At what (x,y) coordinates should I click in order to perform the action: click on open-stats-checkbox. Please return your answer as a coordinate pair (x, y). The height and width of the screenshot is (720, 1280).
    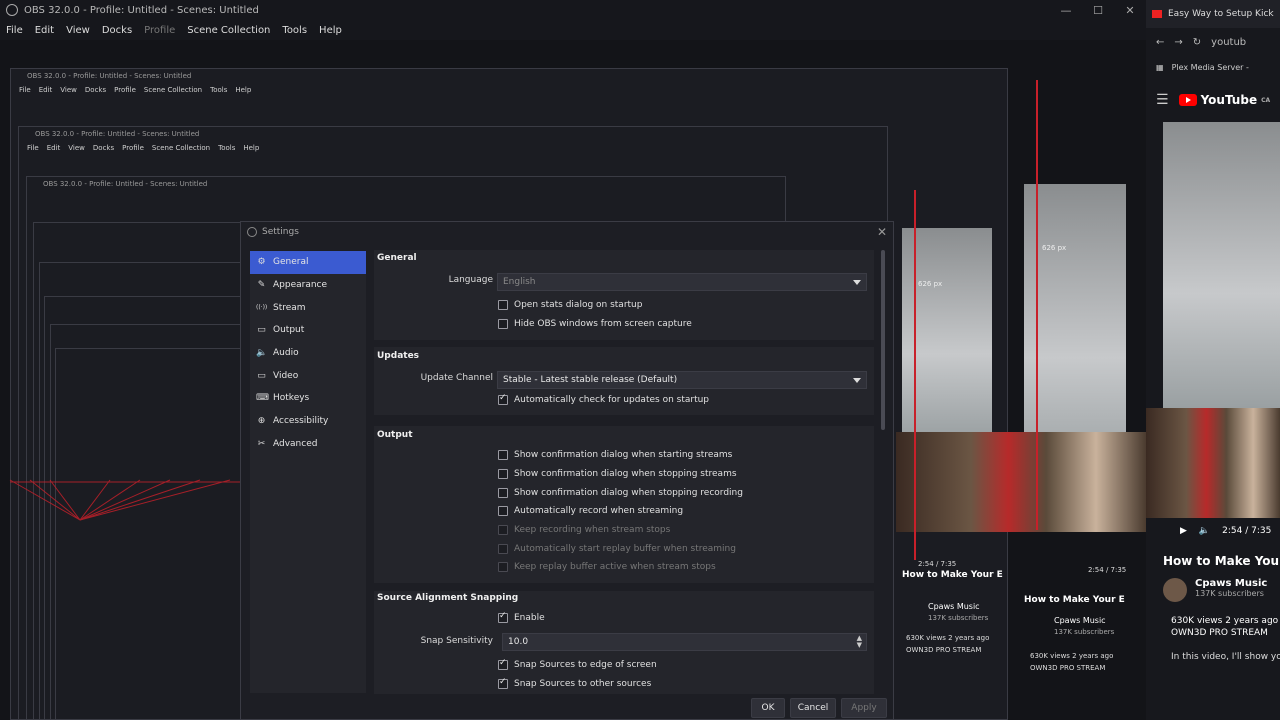
    Looking at the image, I should click on (503, 305).